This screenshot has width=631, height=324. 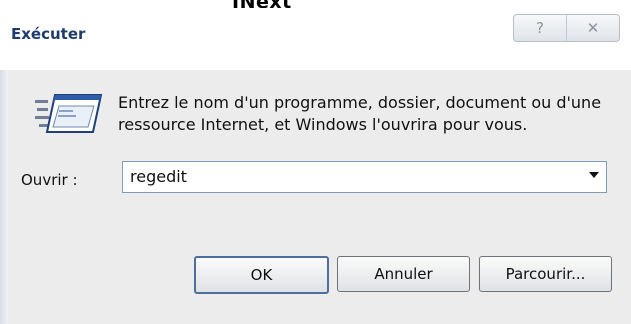 I want to click on cancel-button: Annuler, so click(x=403, y=274).